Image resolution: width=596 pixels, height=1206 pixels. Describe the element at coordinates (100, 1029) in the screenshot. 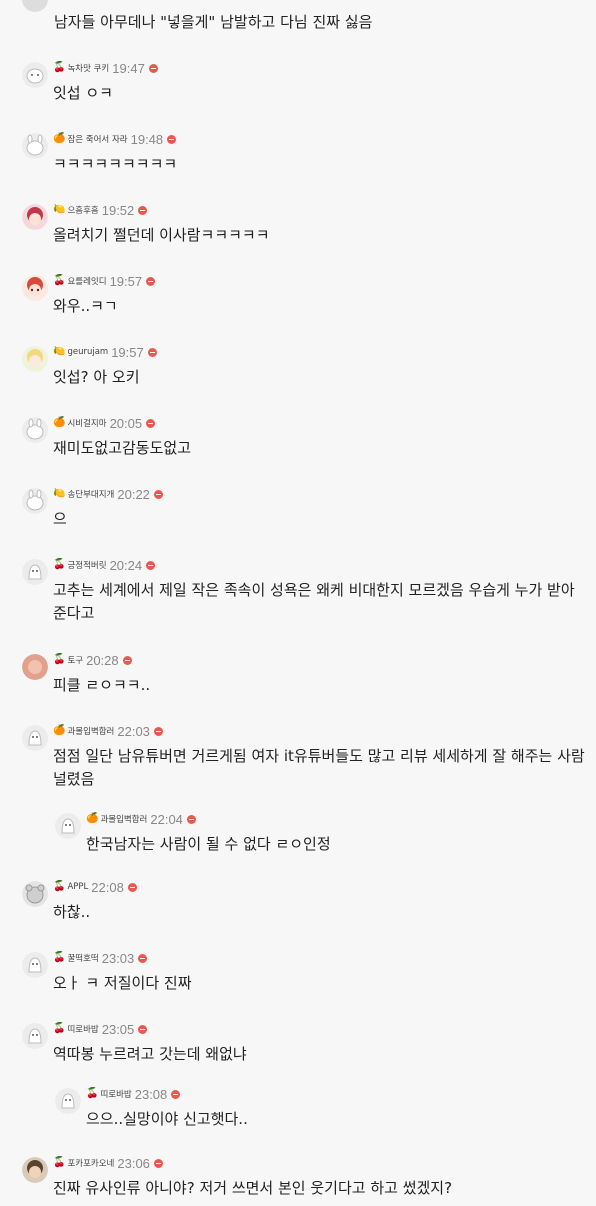

I see `comment-meta: 🍒 띠로바밥 23:05` at that location.